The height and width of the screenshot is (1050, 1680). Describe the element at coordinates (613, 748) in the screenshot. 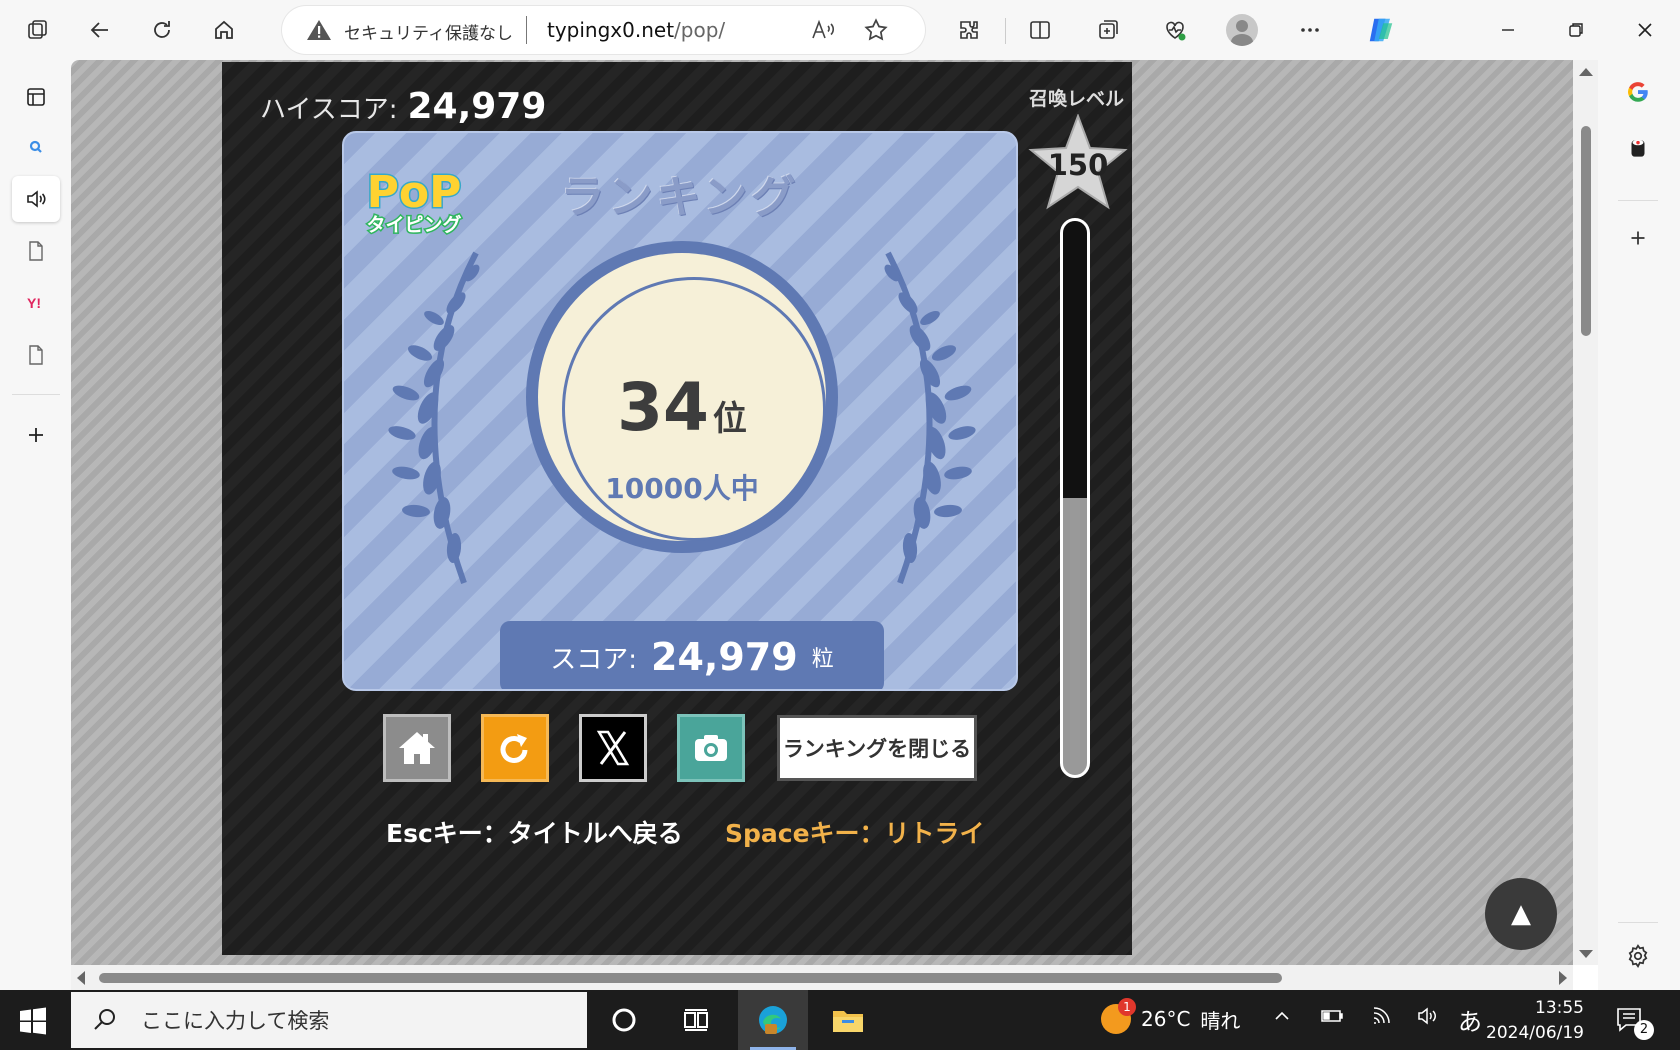

I see `share-x-button` at that location.